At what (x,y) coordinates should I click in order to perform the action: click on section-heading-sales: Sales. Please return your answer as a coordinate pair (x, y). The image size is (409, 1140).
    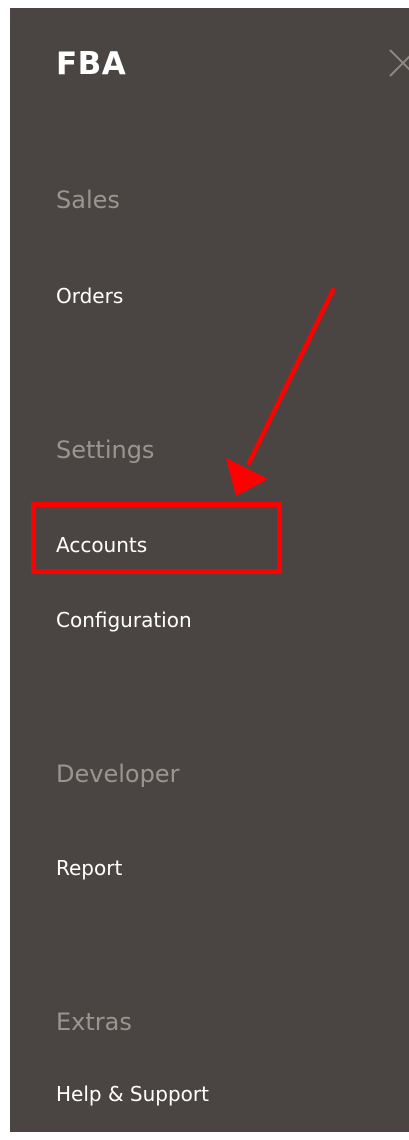
    Looking at the image, I should click on (88, 200).